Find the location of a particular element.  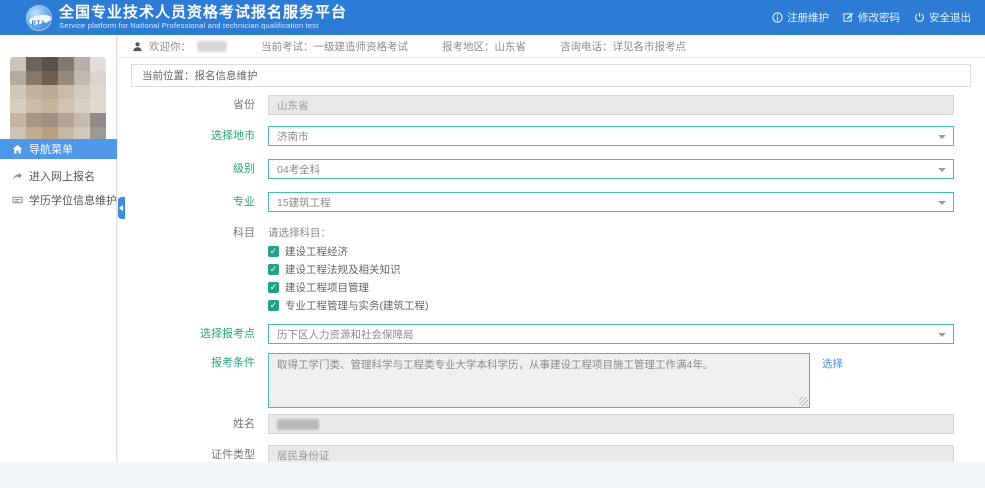

sidebar-nav-menu-header: 导航菜单 is located at coordinates (58, 149).